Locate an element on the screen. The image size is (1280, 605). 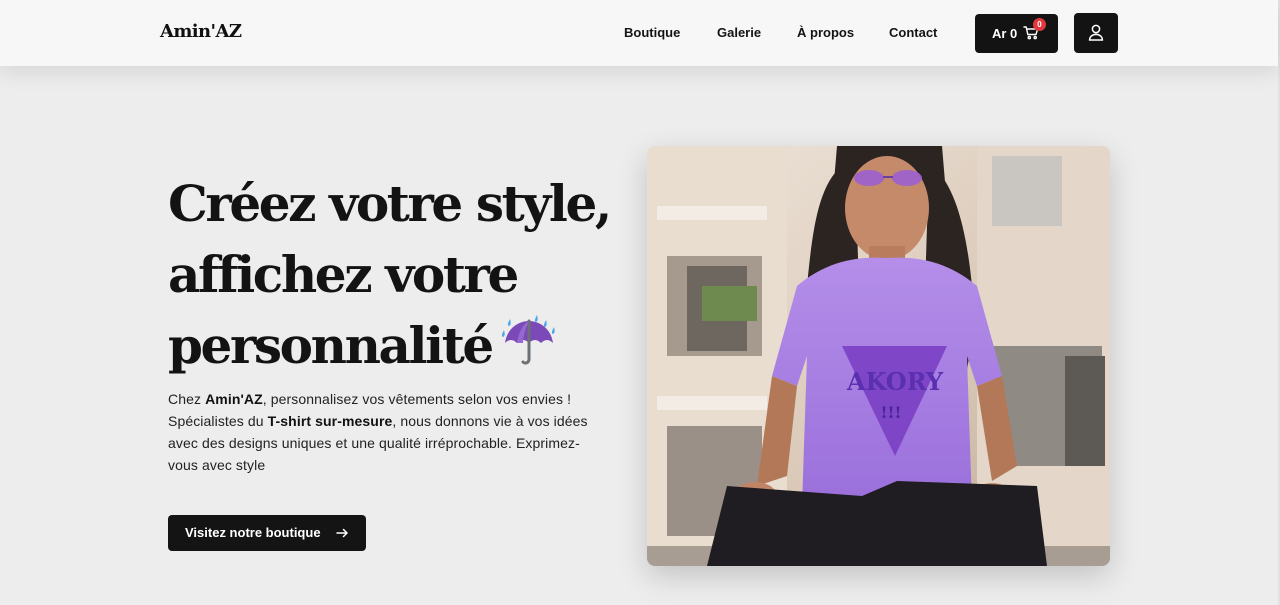
description-highlight: T-shirt sur-mesure is located at coordinates (330, 421).